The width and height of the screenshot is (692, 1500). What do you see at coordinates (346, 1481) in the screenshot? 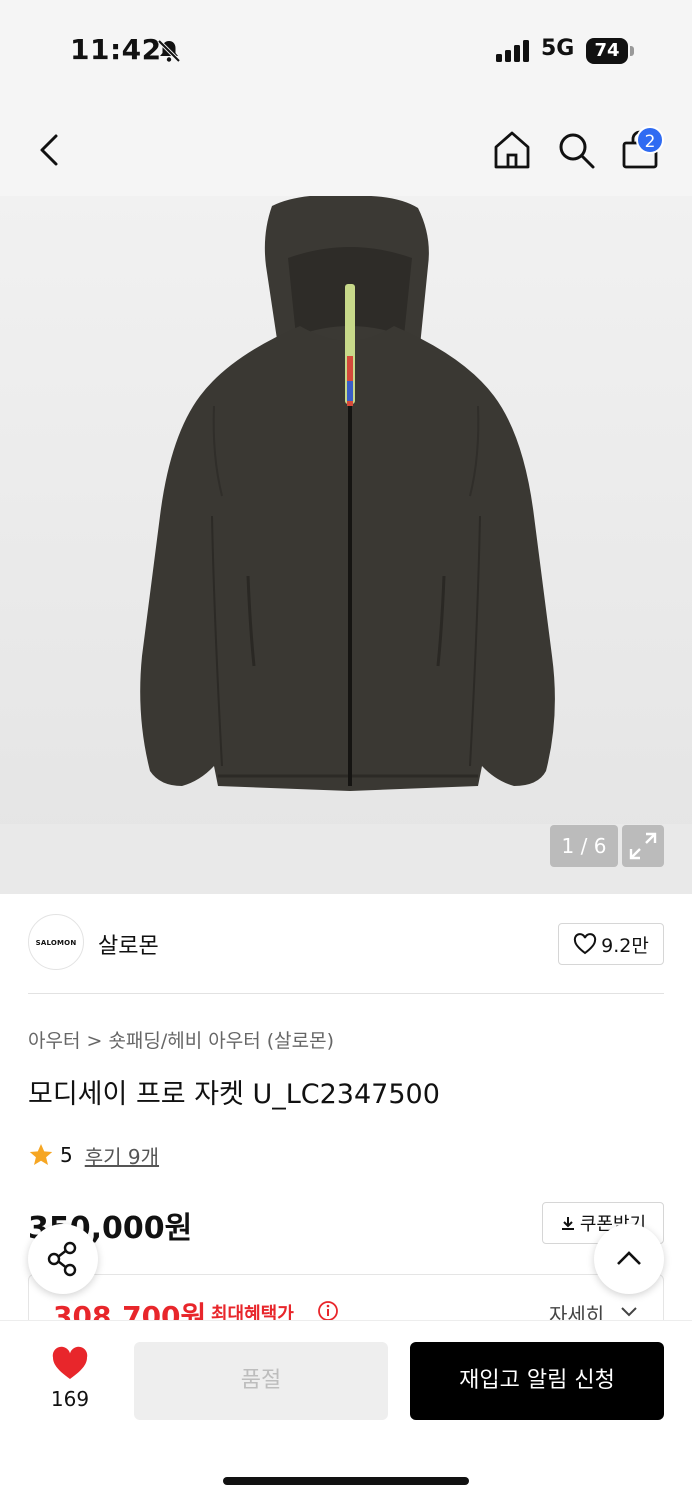
I see `home-indicator` at bounding box center [346, 1481].